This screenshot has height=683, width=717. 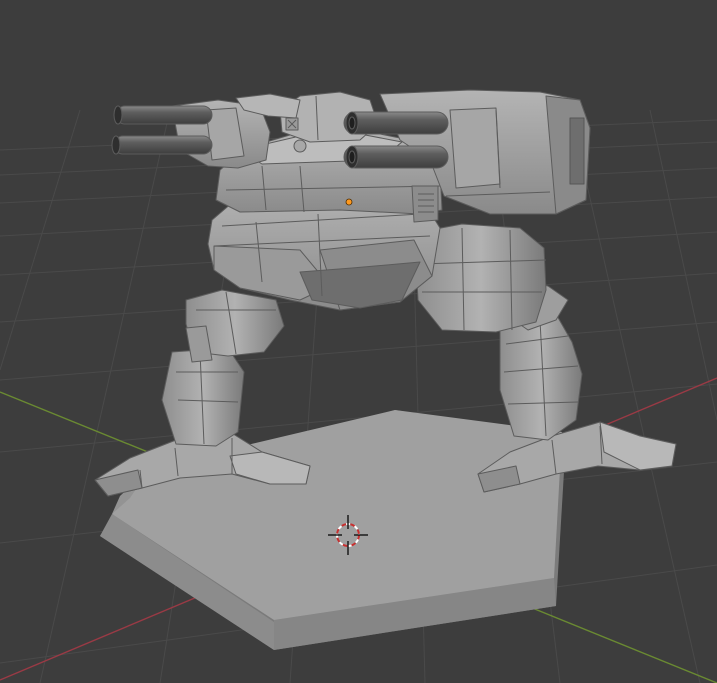 I want to click on object-origin-dot-icon, so click(x=349, y=202).